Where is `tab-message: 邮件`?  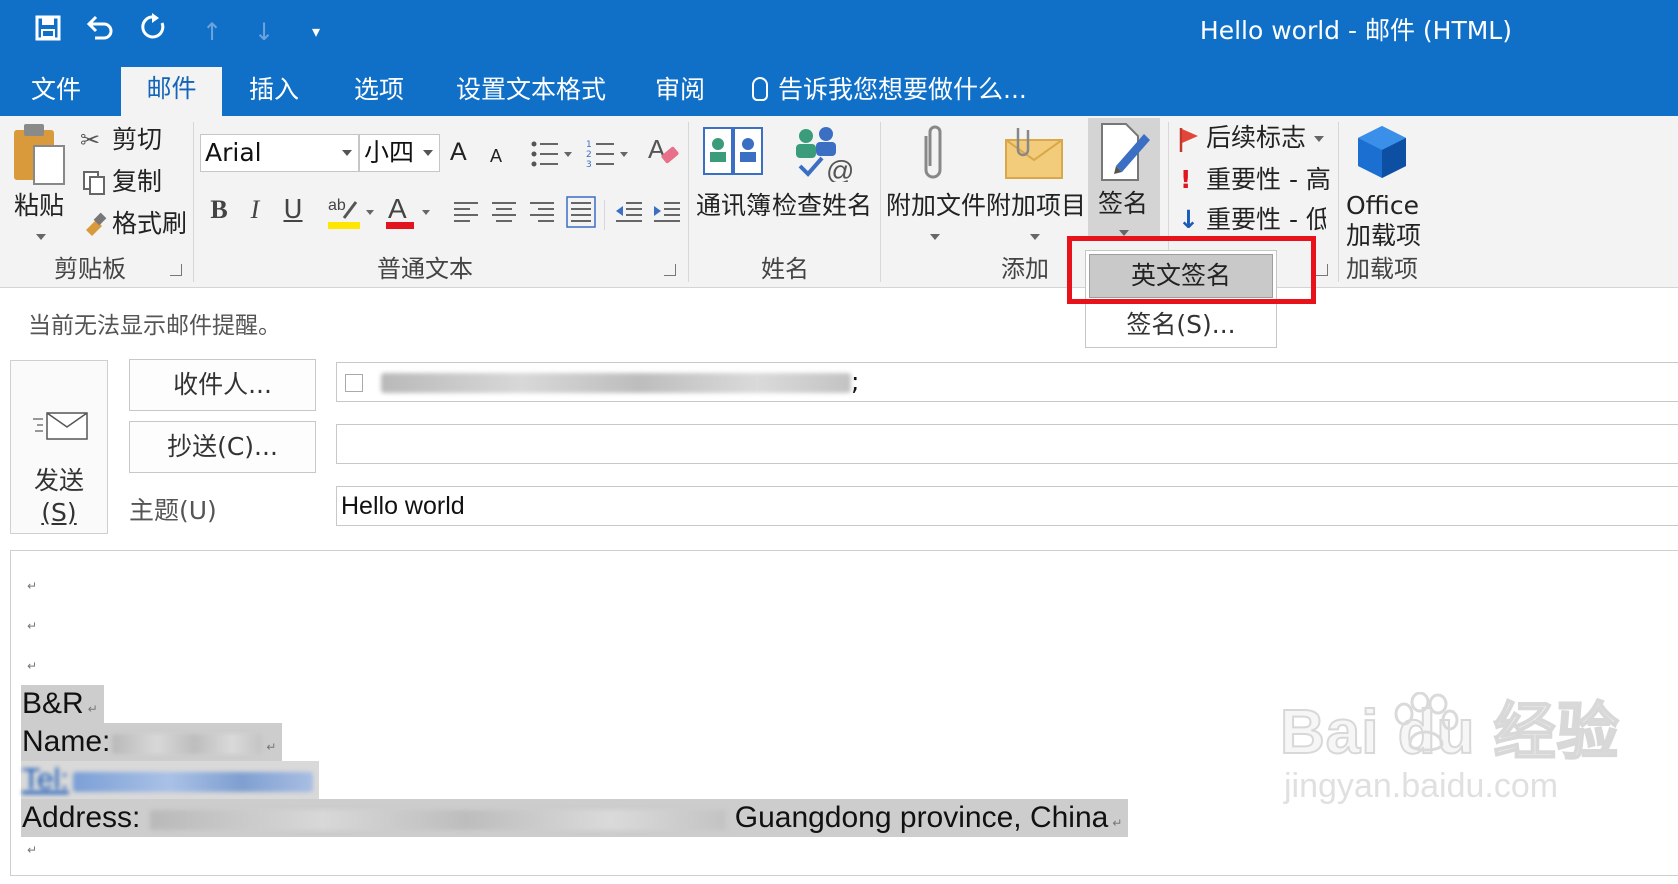 tab-message: 邮件 is located at coordinates (171, 91).